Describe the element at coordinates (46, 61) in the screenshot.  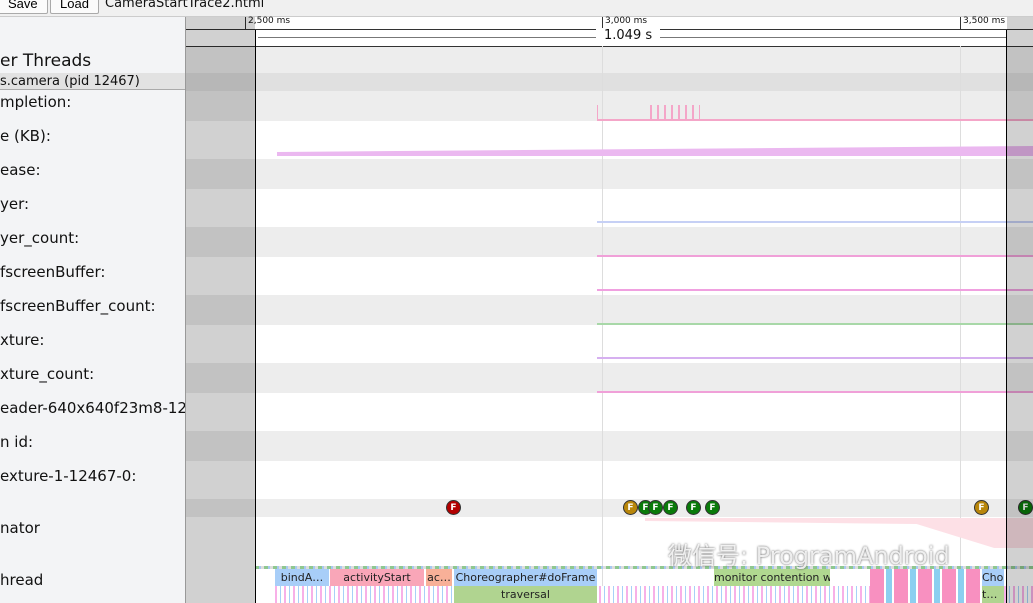
I see `group-label: er Threads` at that location.